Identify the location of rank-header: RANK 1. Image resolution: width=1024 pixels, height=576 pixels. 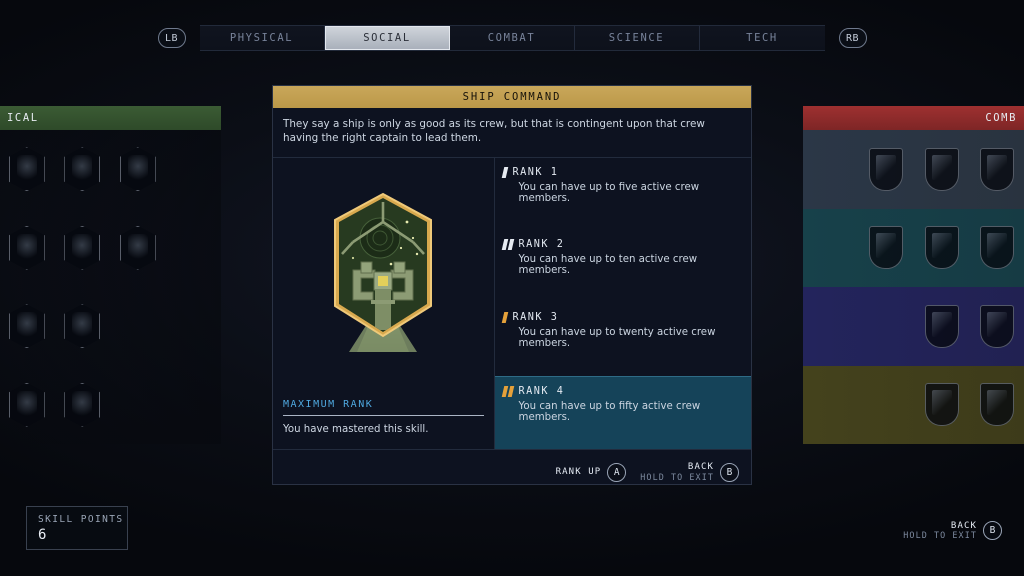
(621, 172).